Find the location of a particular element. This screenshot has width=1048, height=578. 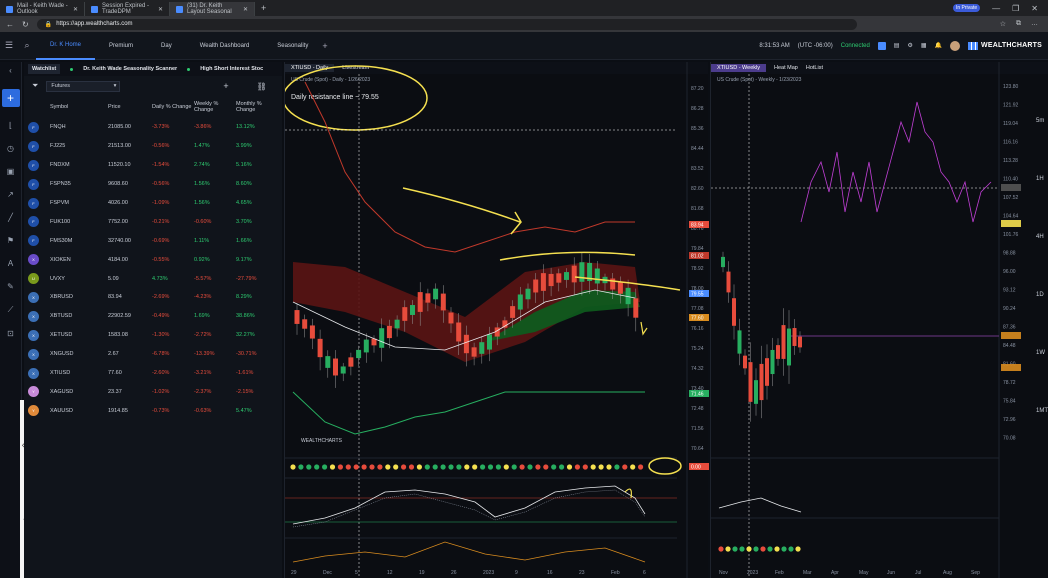

add-button: + is located at coordinates (10, 98).